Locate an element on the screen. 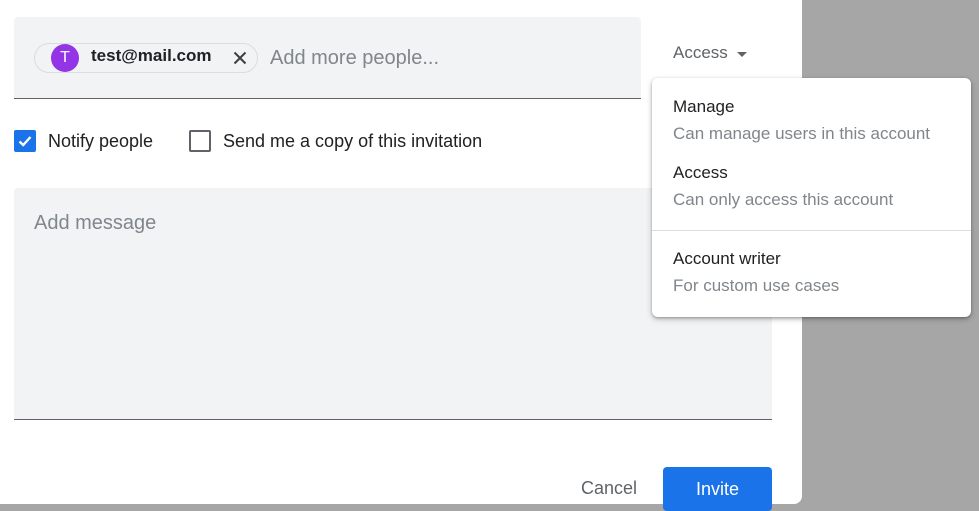 Image resolution: width=979 pixels, height=511 pixels. menu-item-title: Account writer is located at coordinates (727, 258).